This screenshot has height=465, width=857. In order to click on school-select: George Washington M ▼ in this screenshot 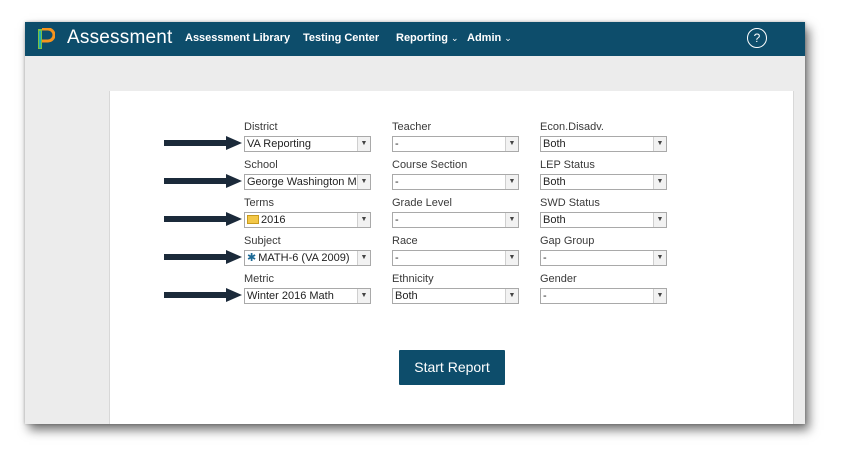, I will do `click(307, 182)`.